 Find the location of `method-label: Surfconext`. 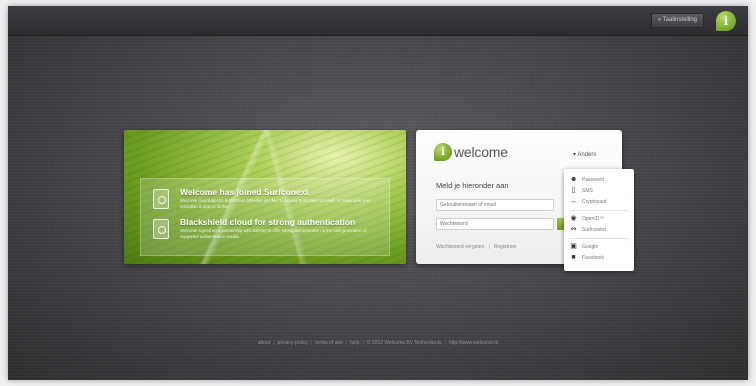

method-label: Surfconext is located at coordinates (594, 230).